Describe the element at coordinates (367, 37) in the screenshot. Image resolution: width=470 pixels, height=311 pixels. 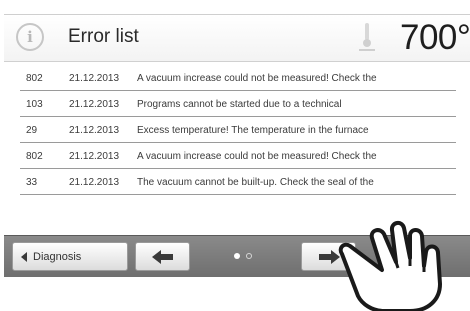
I see `thermometer-icon` at that location.